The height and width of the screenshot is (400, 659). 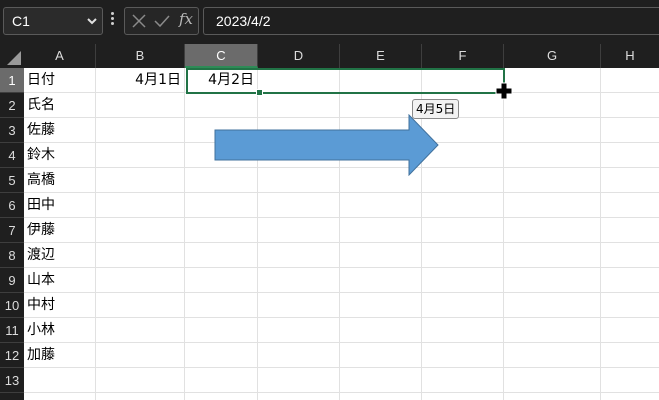 I want to click on column-header-h: H, so click(x=630, y=56).